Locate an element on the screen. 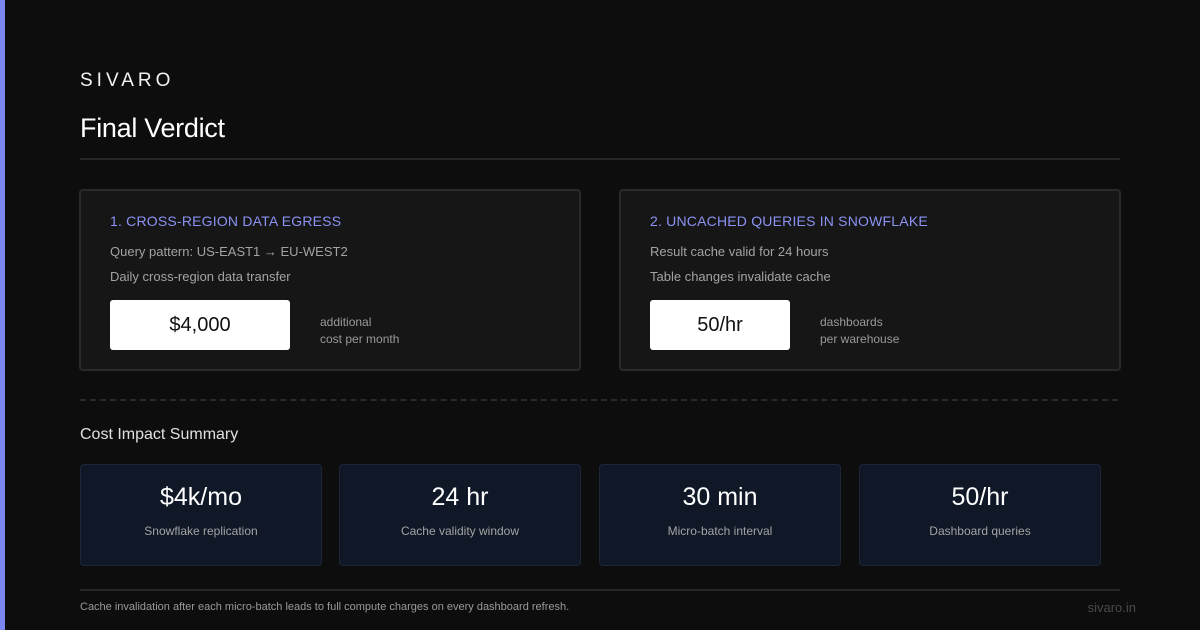  card-value-note-line: per warehouse is located at coordinates (860, 339).